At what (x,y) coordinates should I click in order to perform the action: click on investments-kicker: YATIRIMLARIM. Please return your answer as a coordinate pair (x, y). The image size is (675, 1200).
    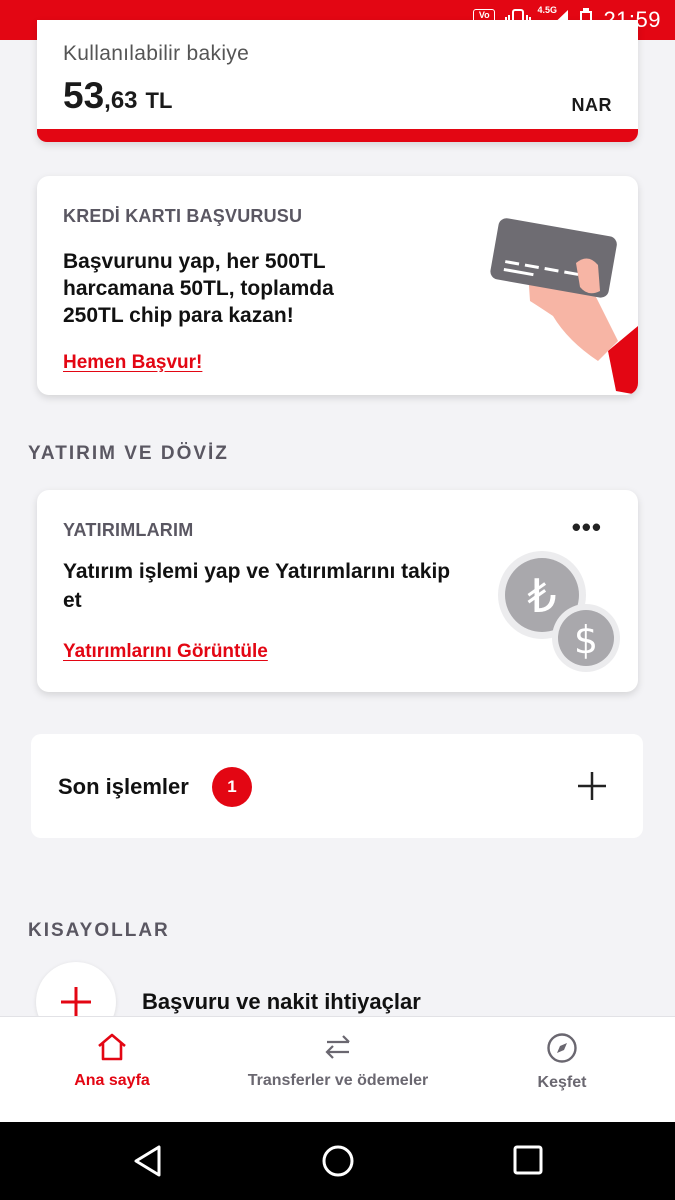
    Looking at the image, I should click on (128, 530).